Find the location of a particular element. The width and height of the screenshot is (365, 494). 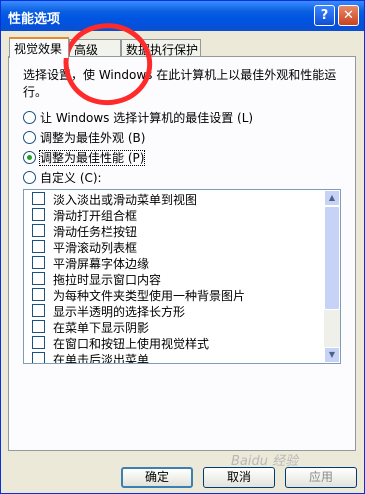

radio-best-performance: 调整为最佳性能 (P) is located at coordinates (84, 157).